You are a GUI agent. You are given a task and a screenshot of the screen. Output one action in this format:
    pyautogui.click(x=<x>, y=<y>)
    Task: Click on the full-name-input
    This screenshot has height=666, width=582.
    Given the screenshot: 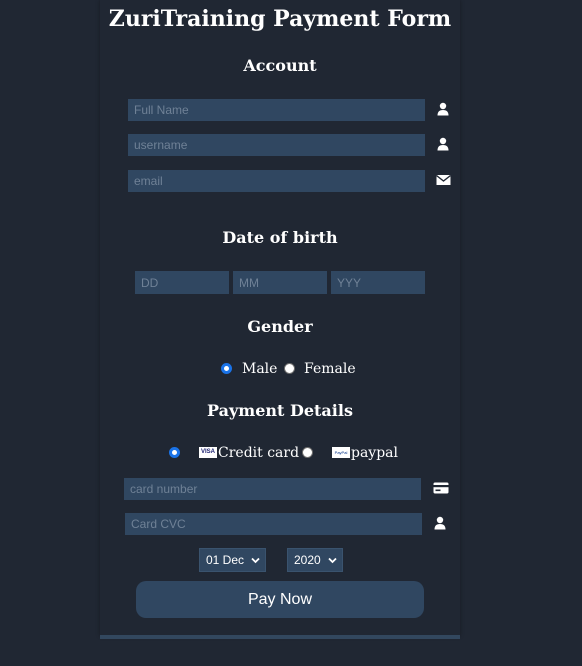 What is the action you would take?
    pyautogui.click(x=276, y=110)
    